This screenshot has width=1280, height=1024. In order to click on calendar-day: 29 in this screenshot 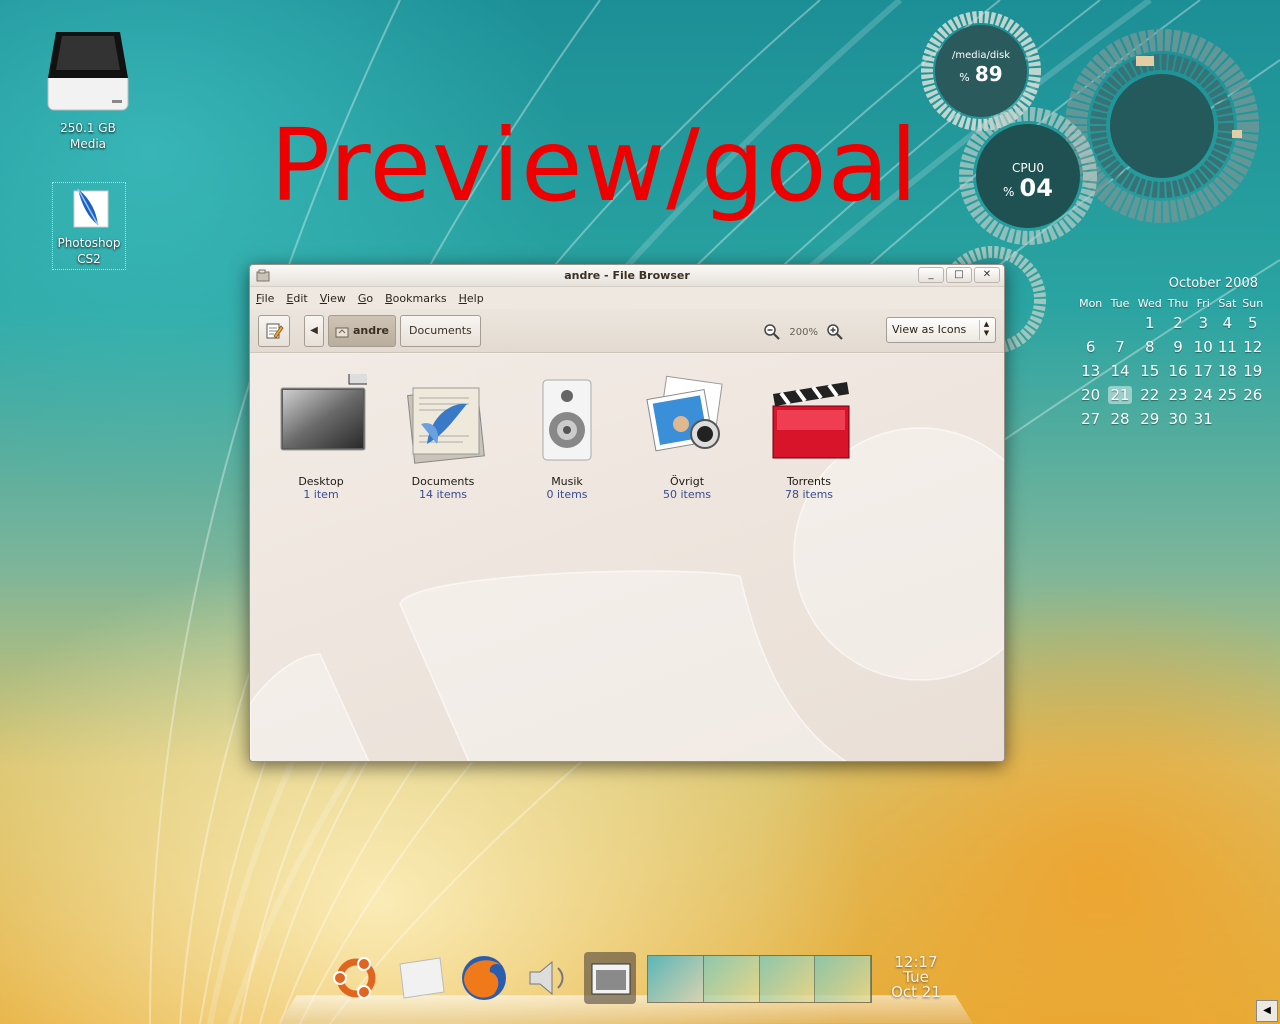, I will do `click(1150, 419)`.